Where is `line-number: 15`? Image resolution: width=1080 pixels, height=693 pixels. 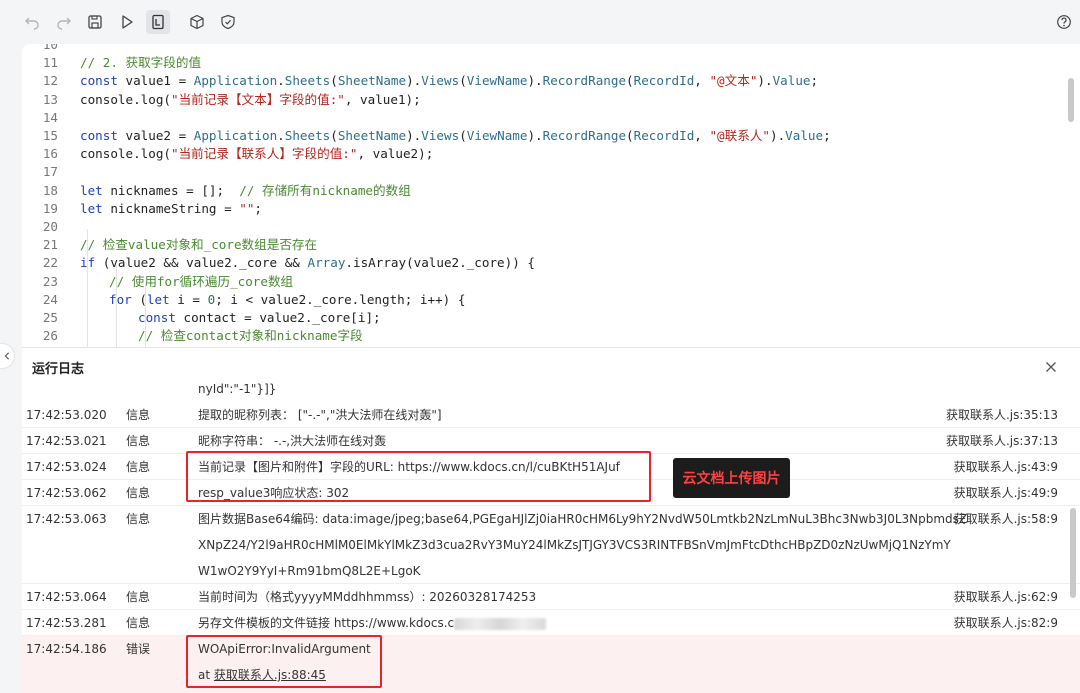 line-number: 15 is located at coordinates (50, 135).